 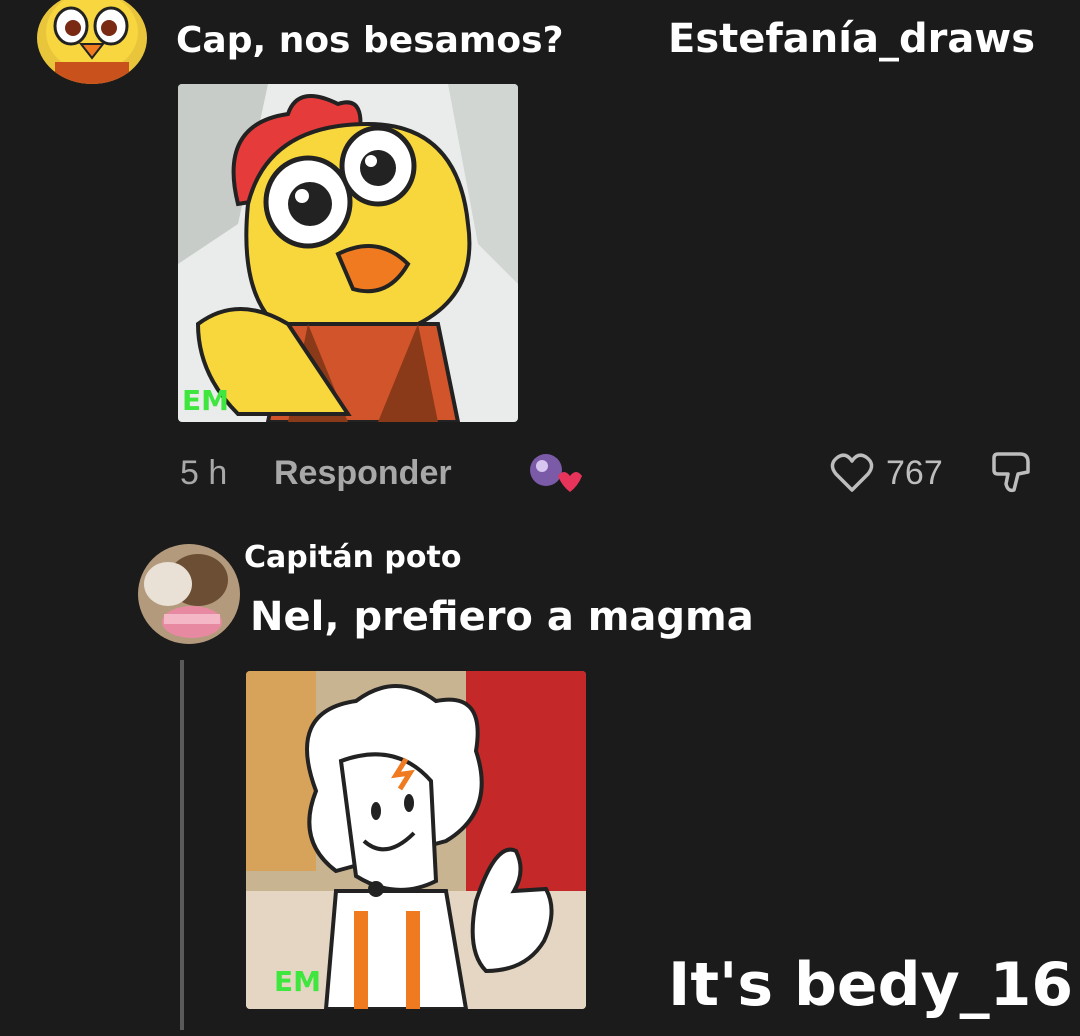 I want to click on chick-avatar-image, so click(x=92, y=42).